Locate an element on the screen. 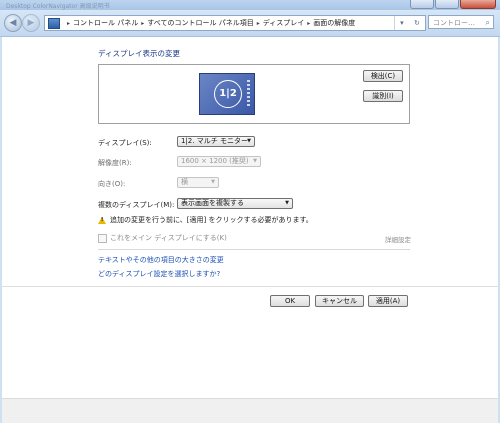 This screenshot has height=423, width=500. display-label: ディスプレイ(S): is located at coordinates (125, 143).